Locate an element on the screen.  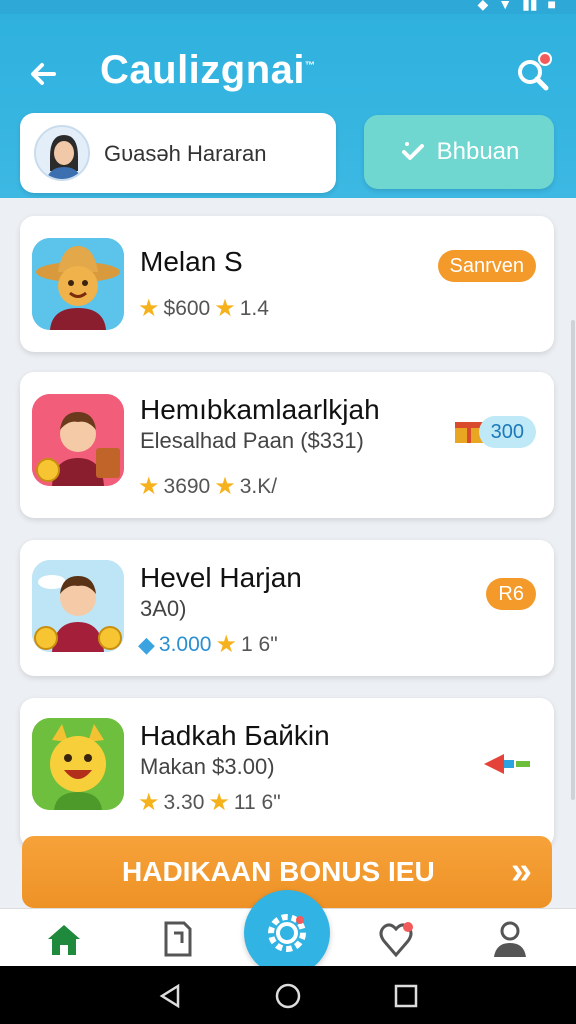
page-title-text: Caulizgnai is located at coordinates (203, 70).